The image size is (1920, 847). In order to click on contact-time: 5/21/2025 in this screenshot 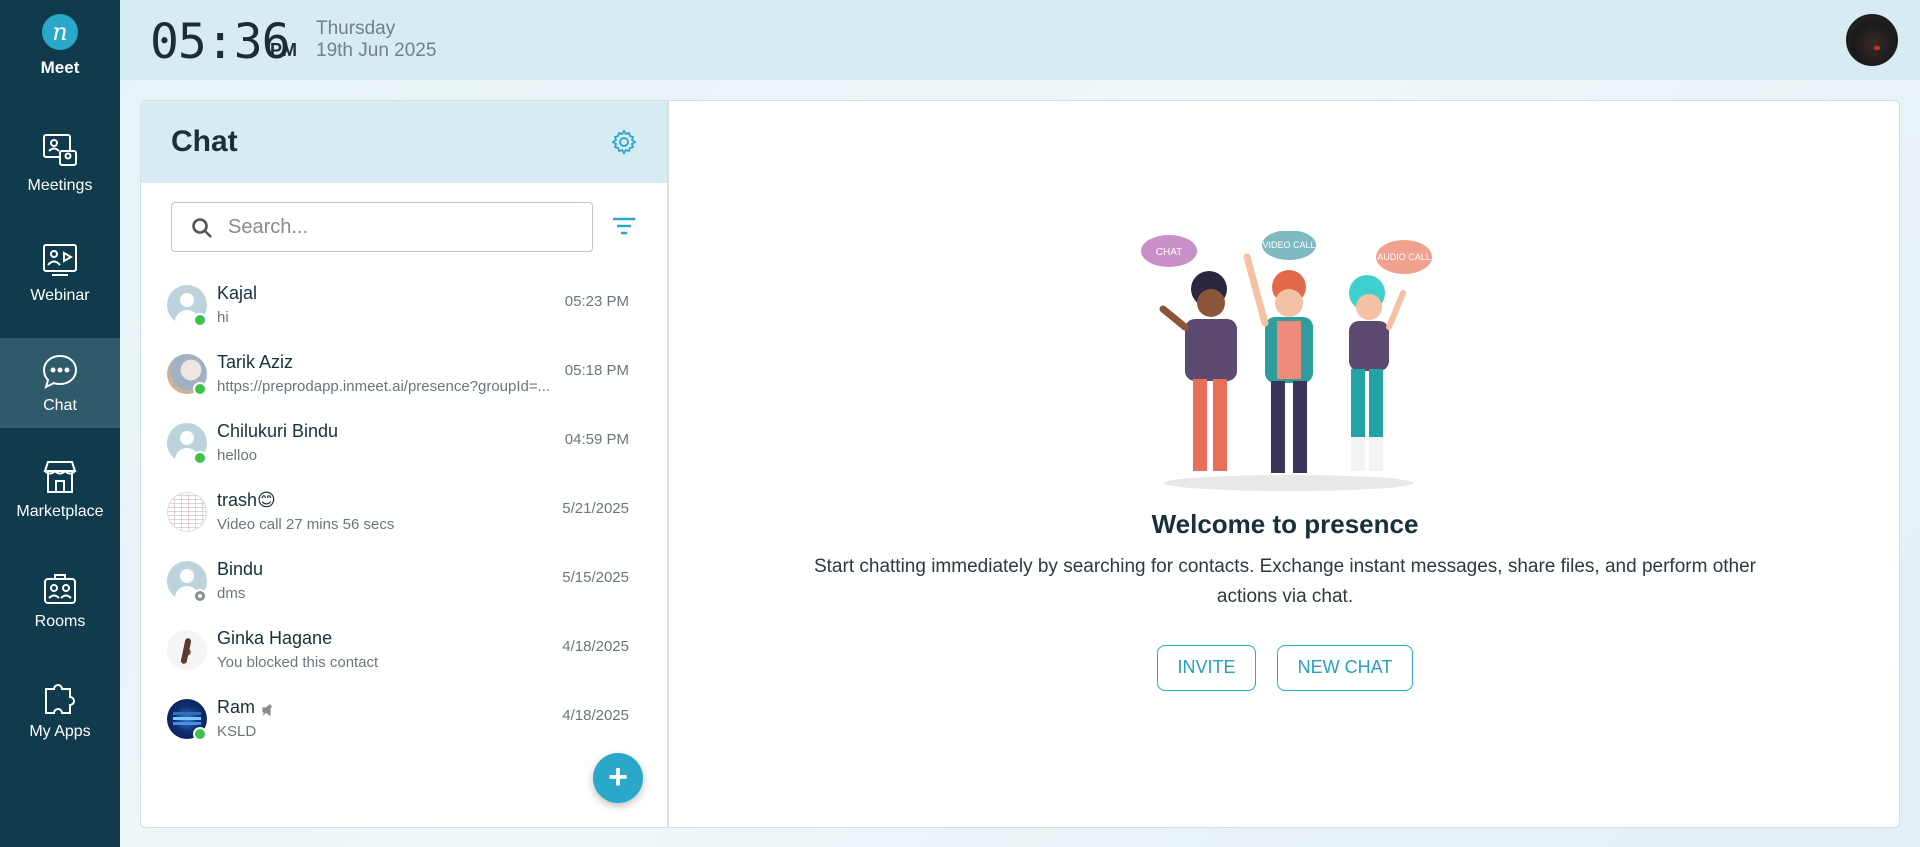, I will do `click(595, 508)`.